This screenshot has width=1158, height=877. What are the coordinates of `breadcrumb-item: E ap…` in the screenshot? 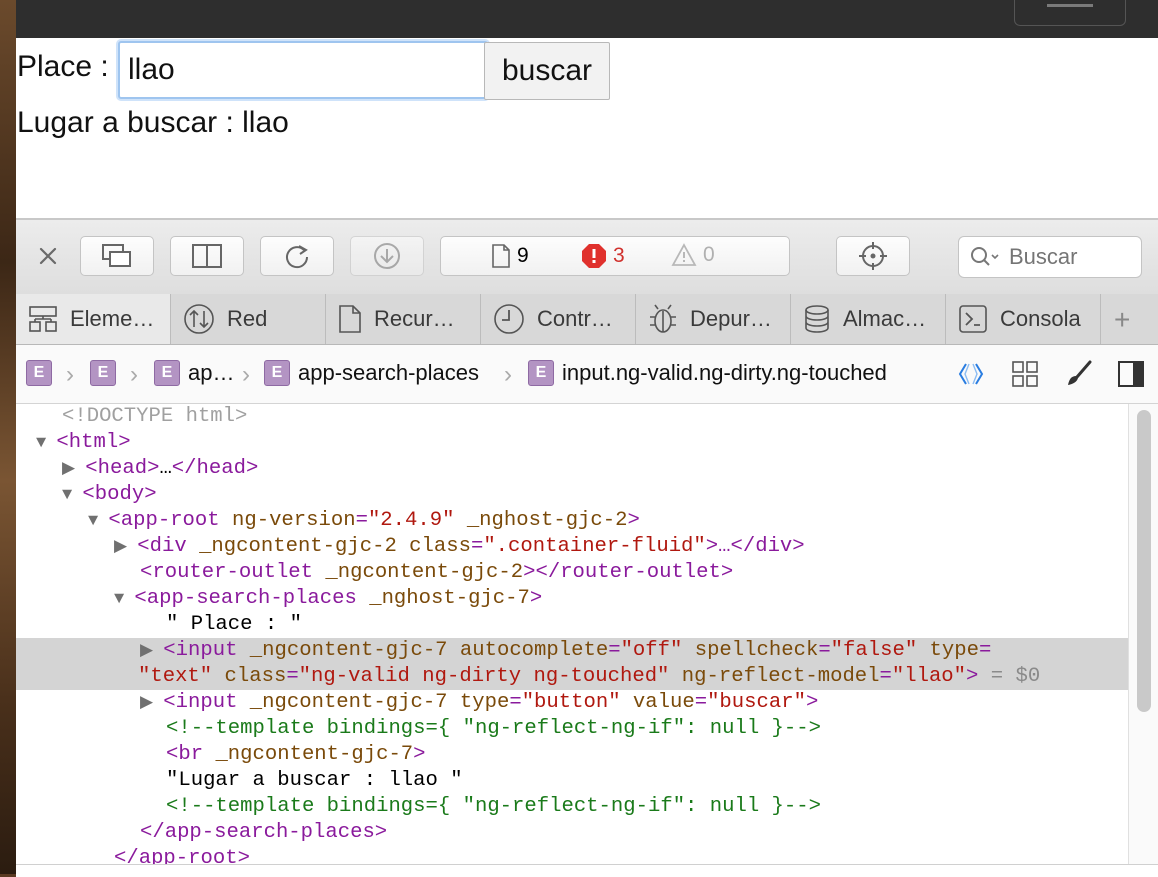 It's located at (194, 373).